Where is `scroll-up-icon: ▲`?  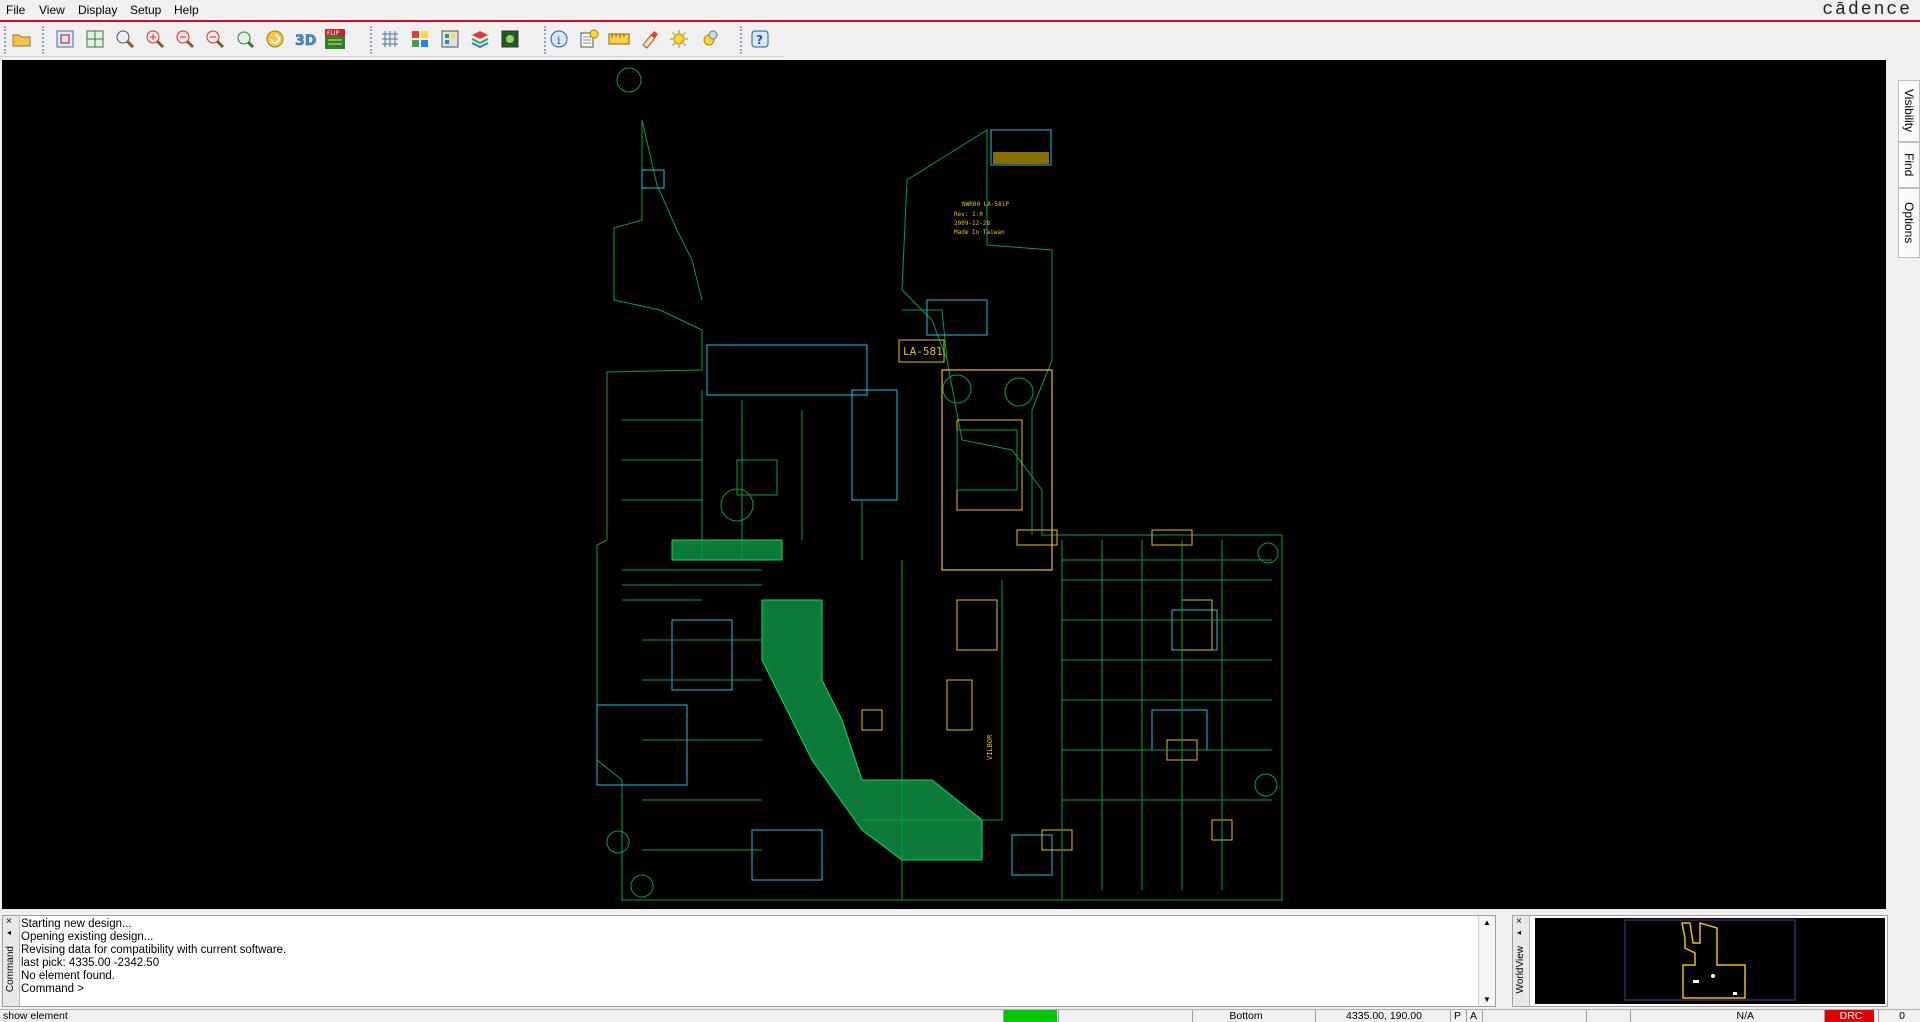
scroll-up-icon: ▲ is located at coordinates (1487, 922).